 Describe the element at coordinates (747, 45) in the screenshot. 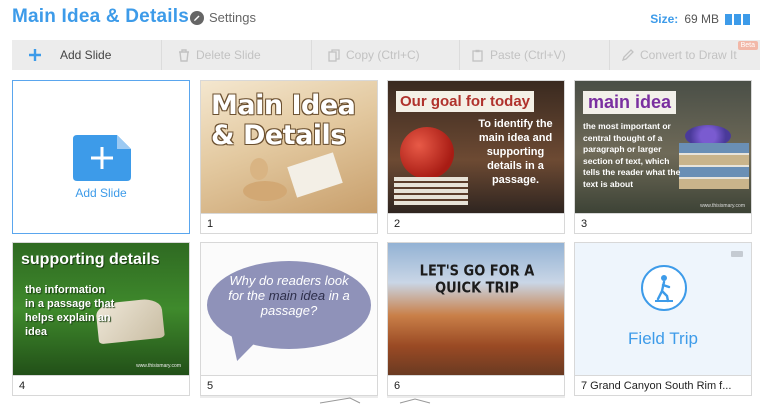

I see `beta-badge: Beta` at that location.